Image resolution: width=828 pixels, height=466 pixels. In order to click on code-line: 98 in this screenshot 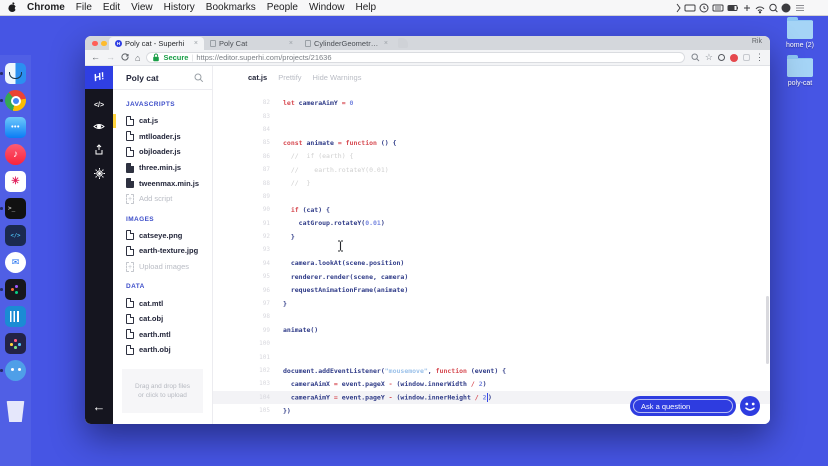, I will do `click(491, 316)`.